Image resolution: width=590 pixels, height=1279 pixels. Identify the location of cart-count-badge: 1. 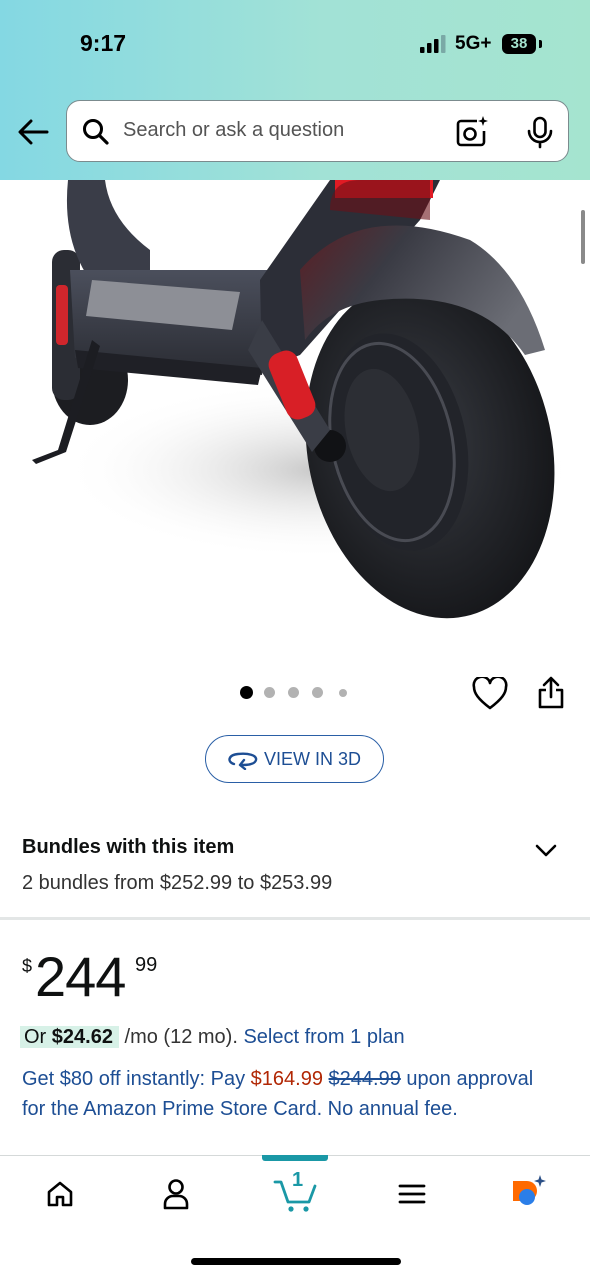
(298, 1180).